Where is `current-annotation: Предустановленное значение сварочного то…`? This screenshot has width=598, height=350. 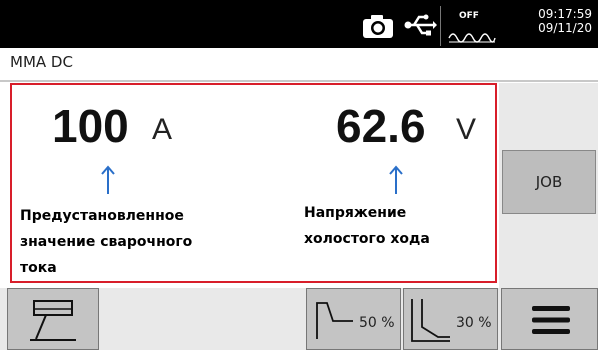
current-annotation: Предустановленное значение сварочного то… is located at coordinates (135, 242).